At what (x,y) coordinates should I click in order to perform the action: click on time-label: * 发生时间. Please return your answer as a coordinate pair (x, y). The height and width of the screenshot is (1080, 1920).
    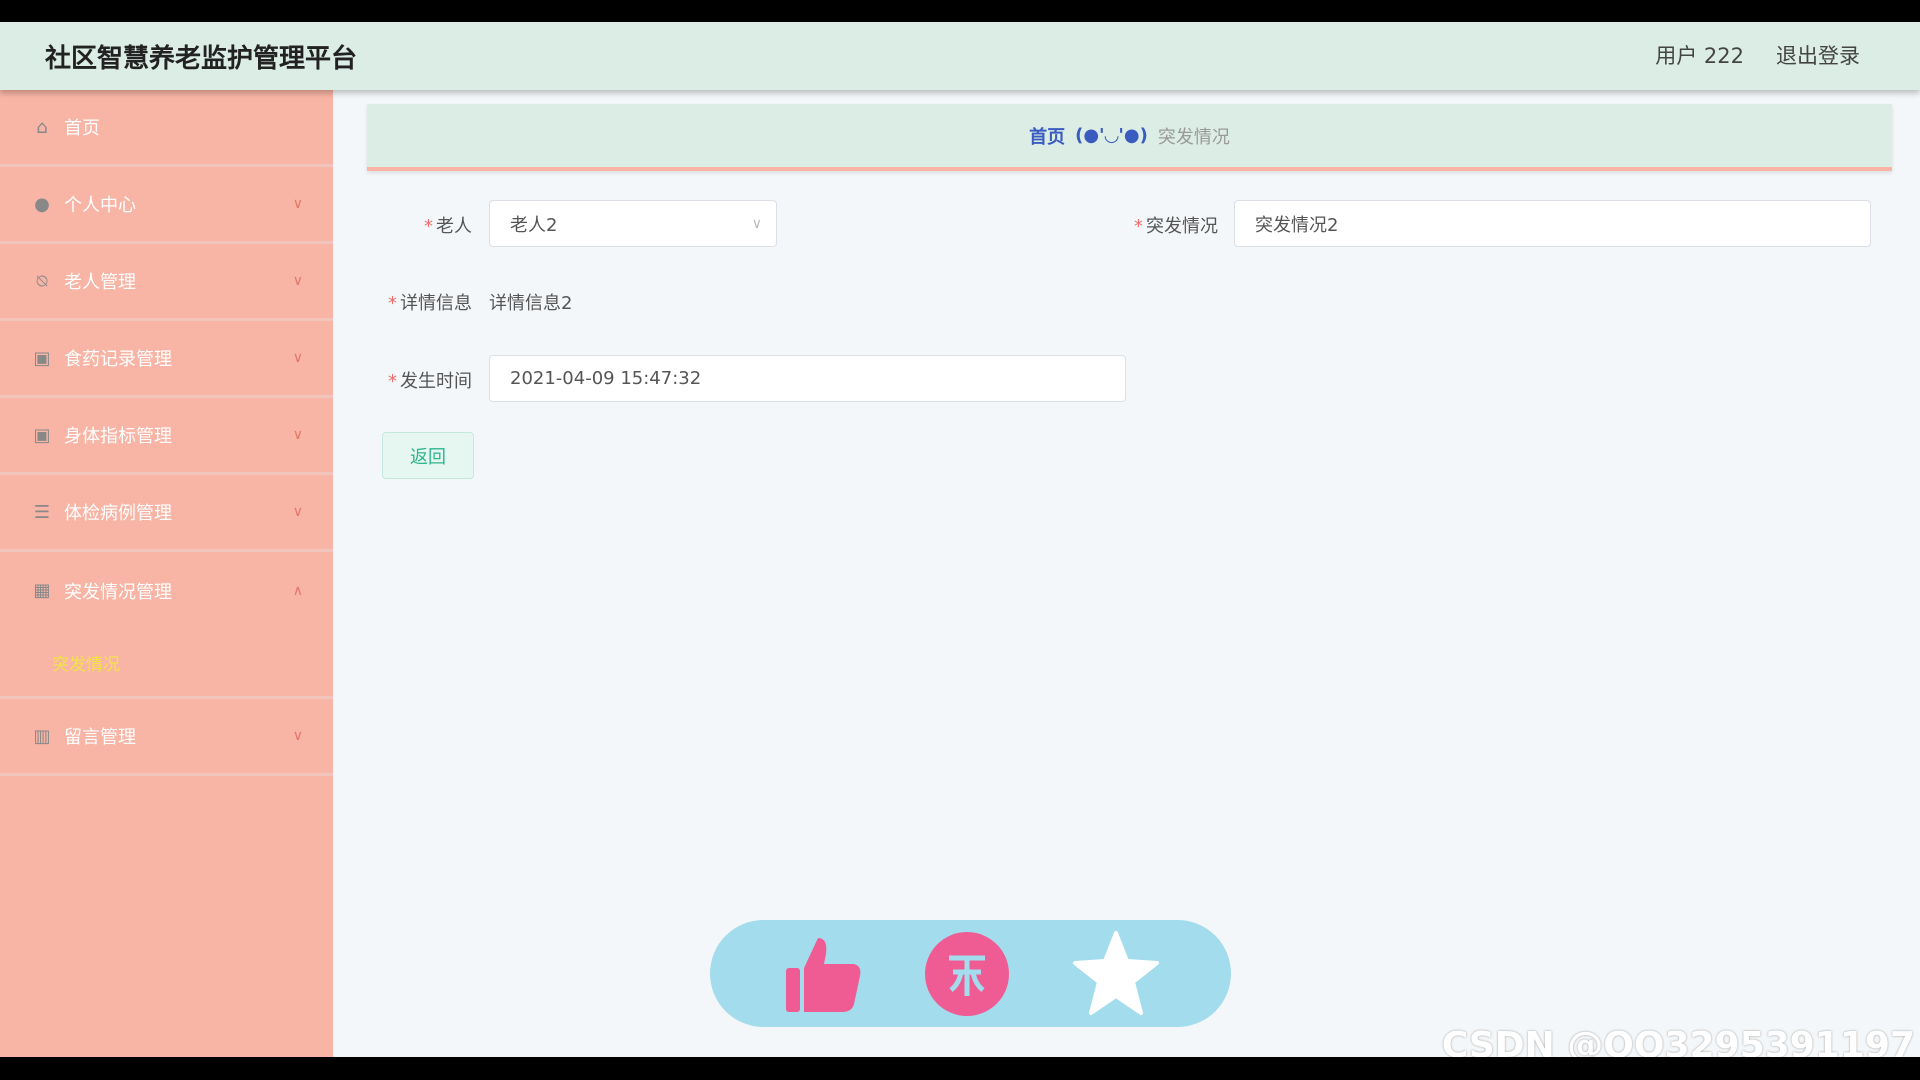
    Looking at the image, I should click on (430, 381).